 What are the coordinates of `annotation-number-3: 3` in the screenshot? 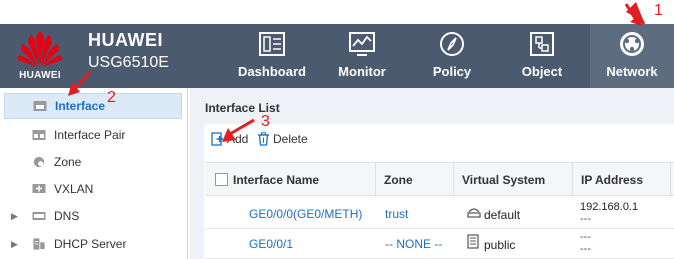 It's located at (265, 121).